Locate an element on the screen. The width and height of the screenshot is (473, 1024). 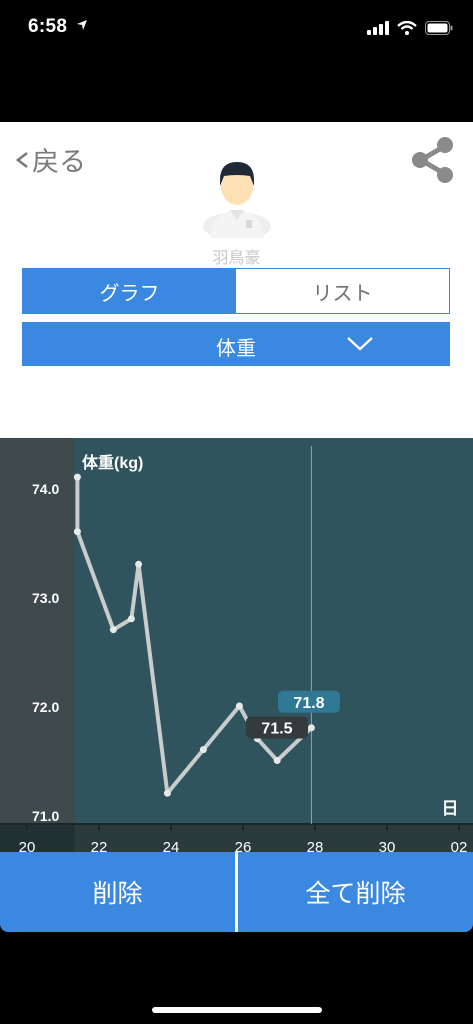
y-tick-label: 72.0 is located at coordinates (45, 707).